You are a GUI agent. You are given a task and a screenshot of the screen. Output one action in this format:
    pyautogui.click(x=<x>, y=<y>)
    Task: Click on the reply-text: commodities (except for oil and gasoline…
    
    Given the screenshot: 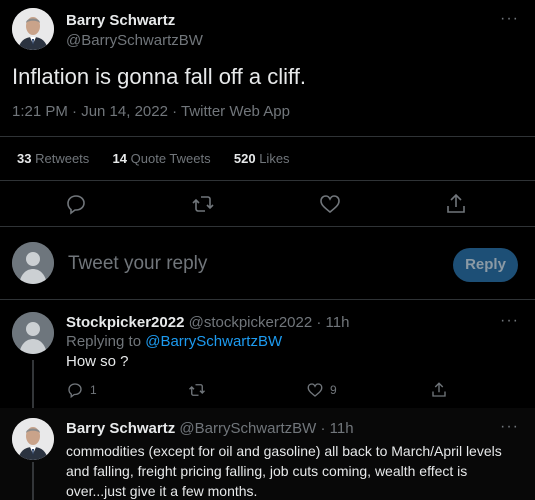 What is the action you would take?
    pyautogui.click(x=284, y=471)
    